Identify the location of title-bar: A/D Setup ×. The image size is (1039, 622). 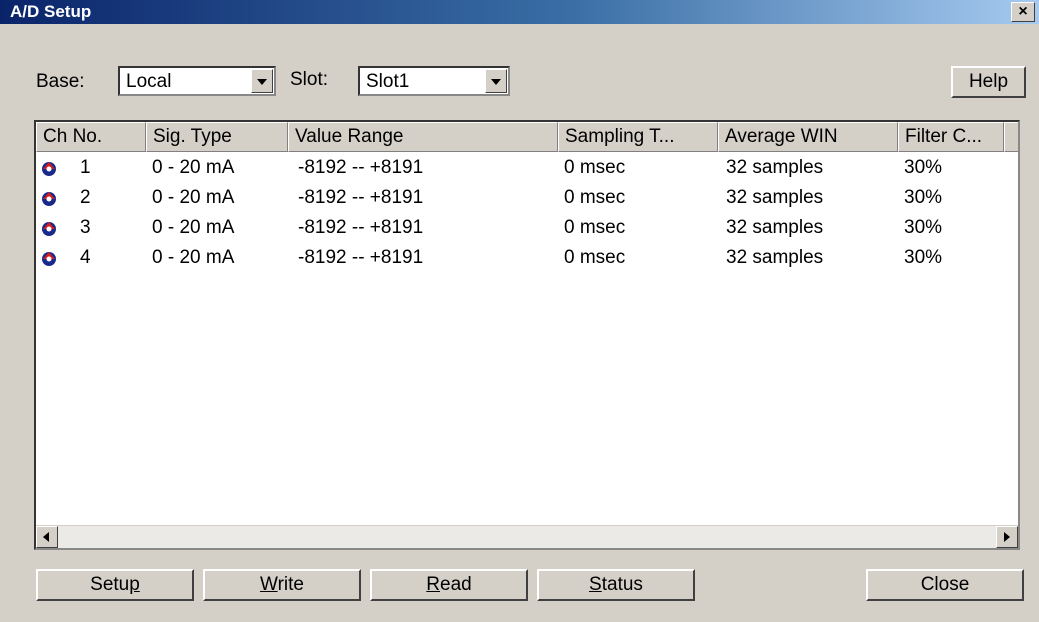
(519, 12).